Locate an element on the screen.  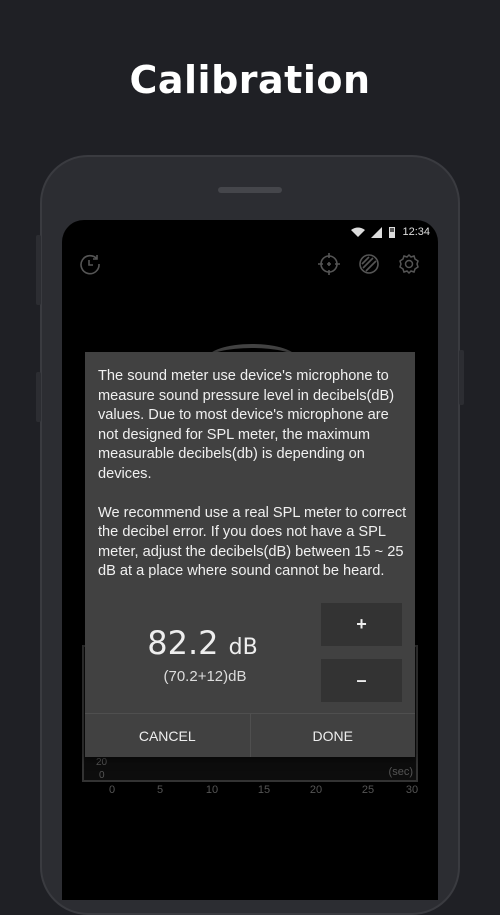
x-tick-label: 10 is located at coordinates (212, 790).